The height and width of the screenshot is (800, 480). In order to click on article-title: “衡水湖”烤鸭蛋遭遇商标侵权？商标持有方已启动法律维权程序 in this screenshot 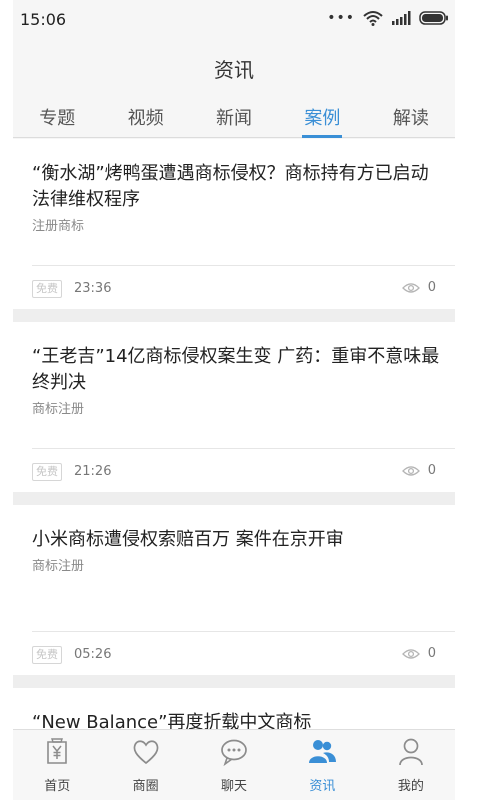, I will do `click(230, 186)`.